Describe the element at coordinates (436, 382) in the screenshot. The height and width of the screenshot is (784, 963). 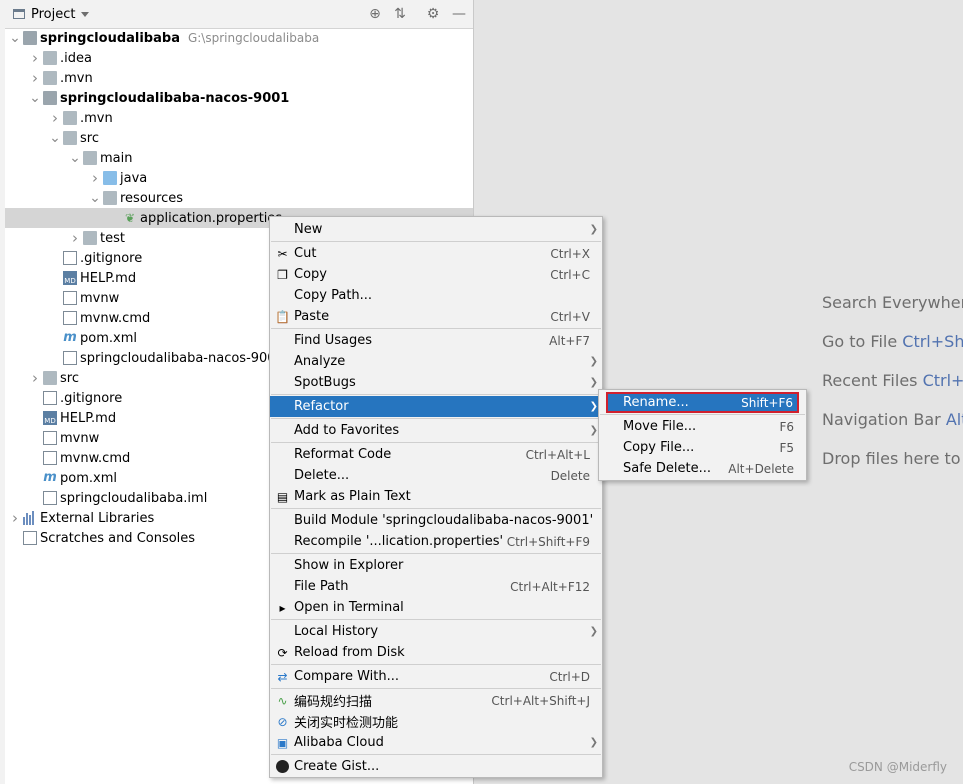
I see `menu-item-spotbugs: SpotBugs ❯` at that location.